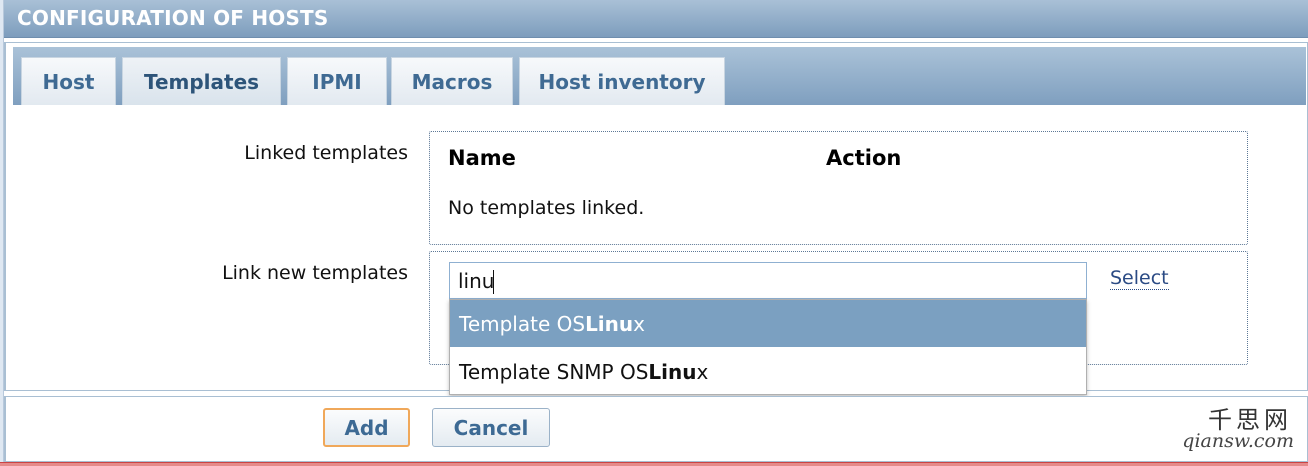 Image resolution: width=1308 pixels, height=466 pixels. What do you see at coordinates (1238, 441) in the screenshot?
I see `watermark-url-text: qiansw.com` at bounding box center [1238, 441].